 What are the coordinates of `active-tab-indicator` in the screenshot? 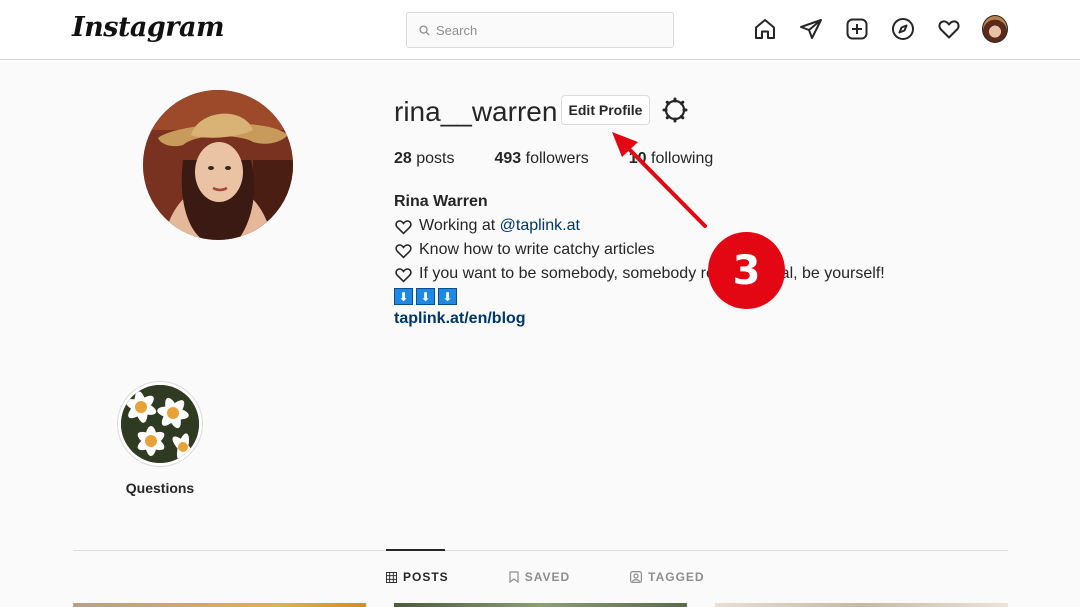 It's located at (415, 550).